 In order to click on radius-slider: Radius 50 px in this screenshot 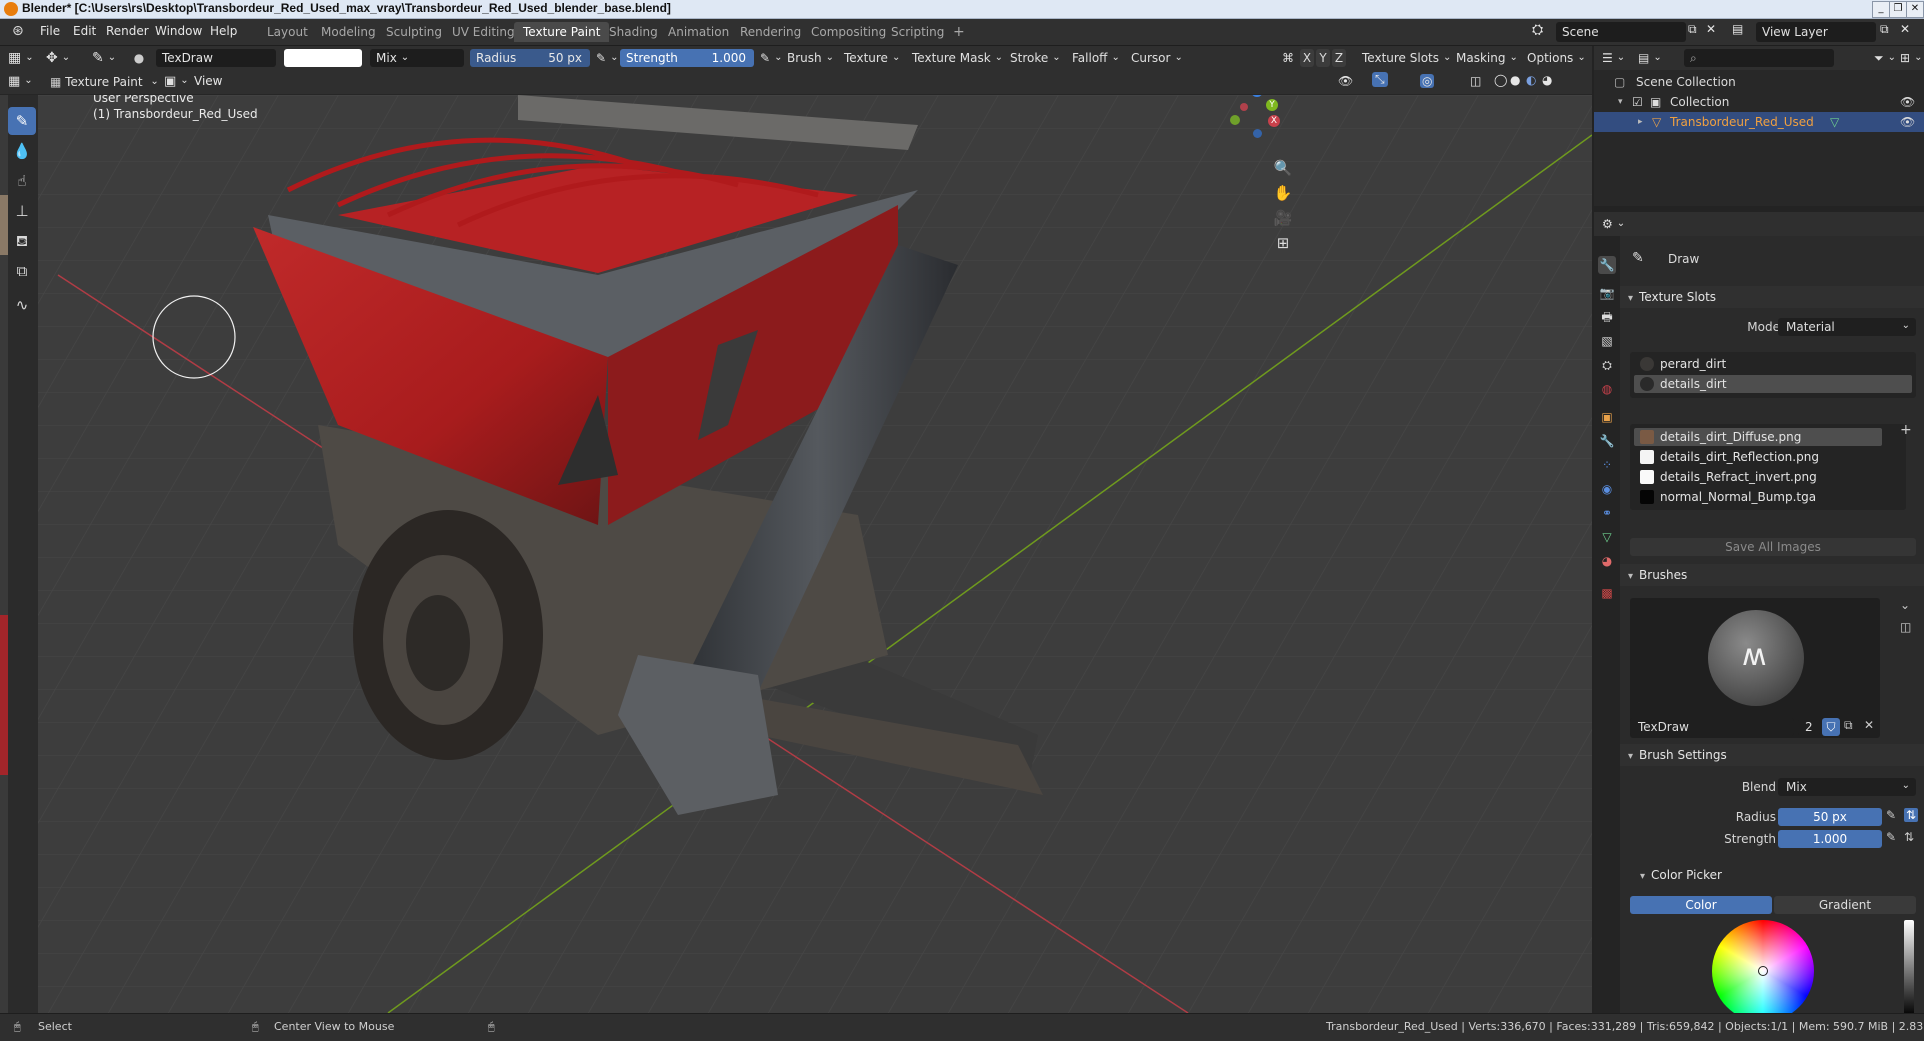, I will do `click(530, 58)`.